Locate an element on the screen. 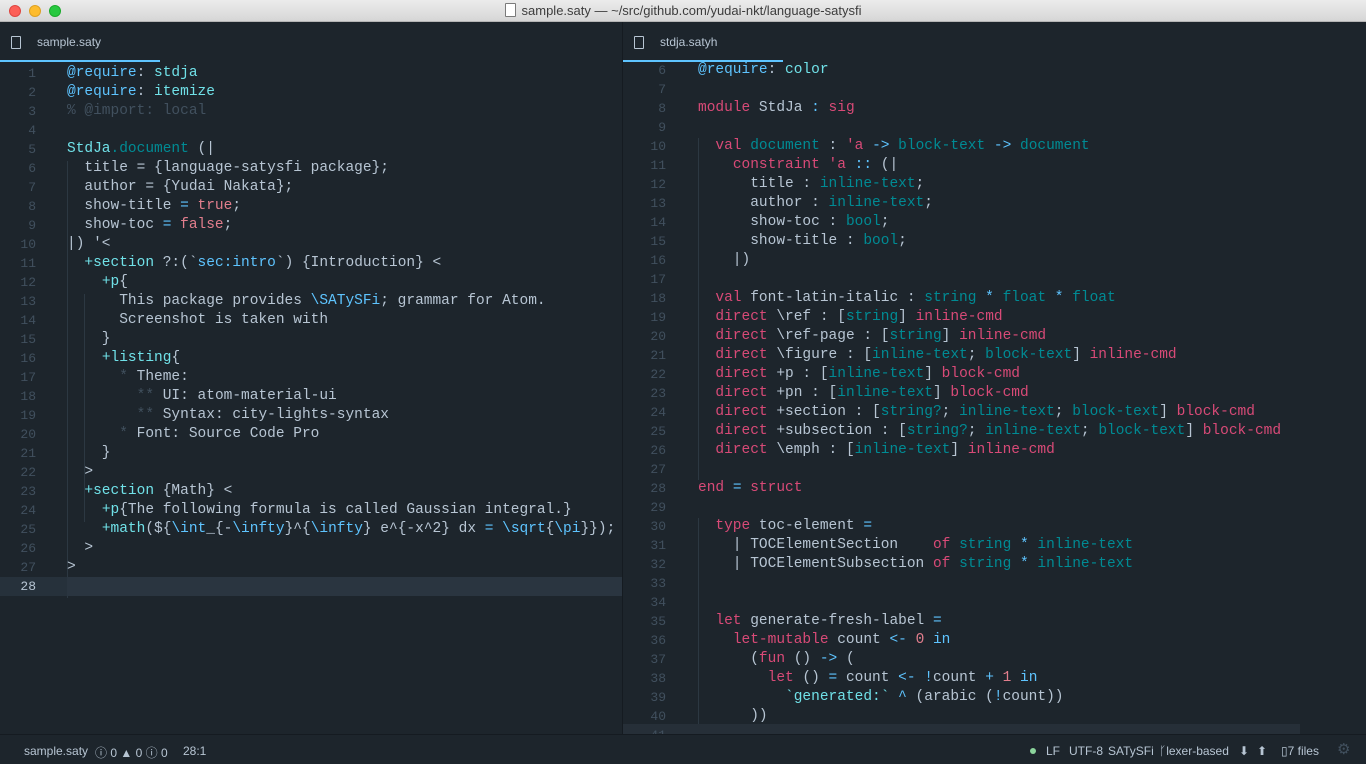 This screenshot has width=1366, height=764. code-line: title = {language-satysfi package}; is located at coordinates (228, 168).